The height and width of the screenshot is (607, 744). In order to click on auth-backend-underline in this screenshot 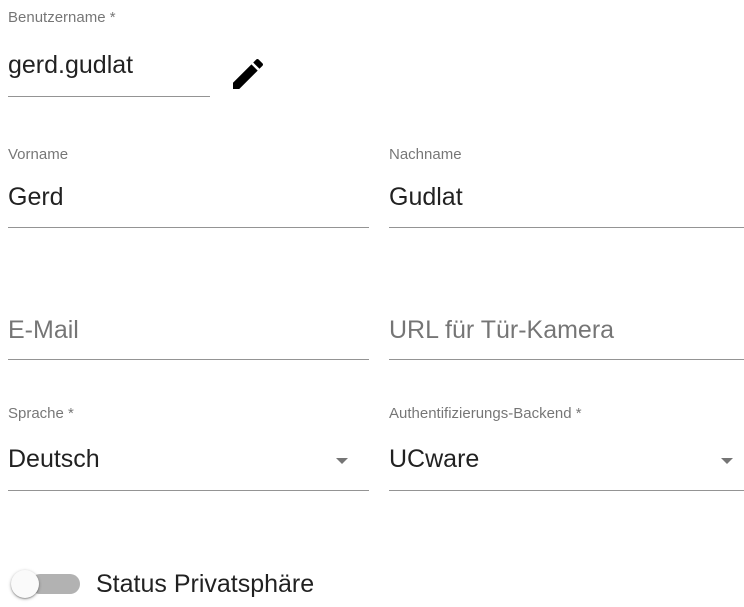, I will do `click(566, 490)`.